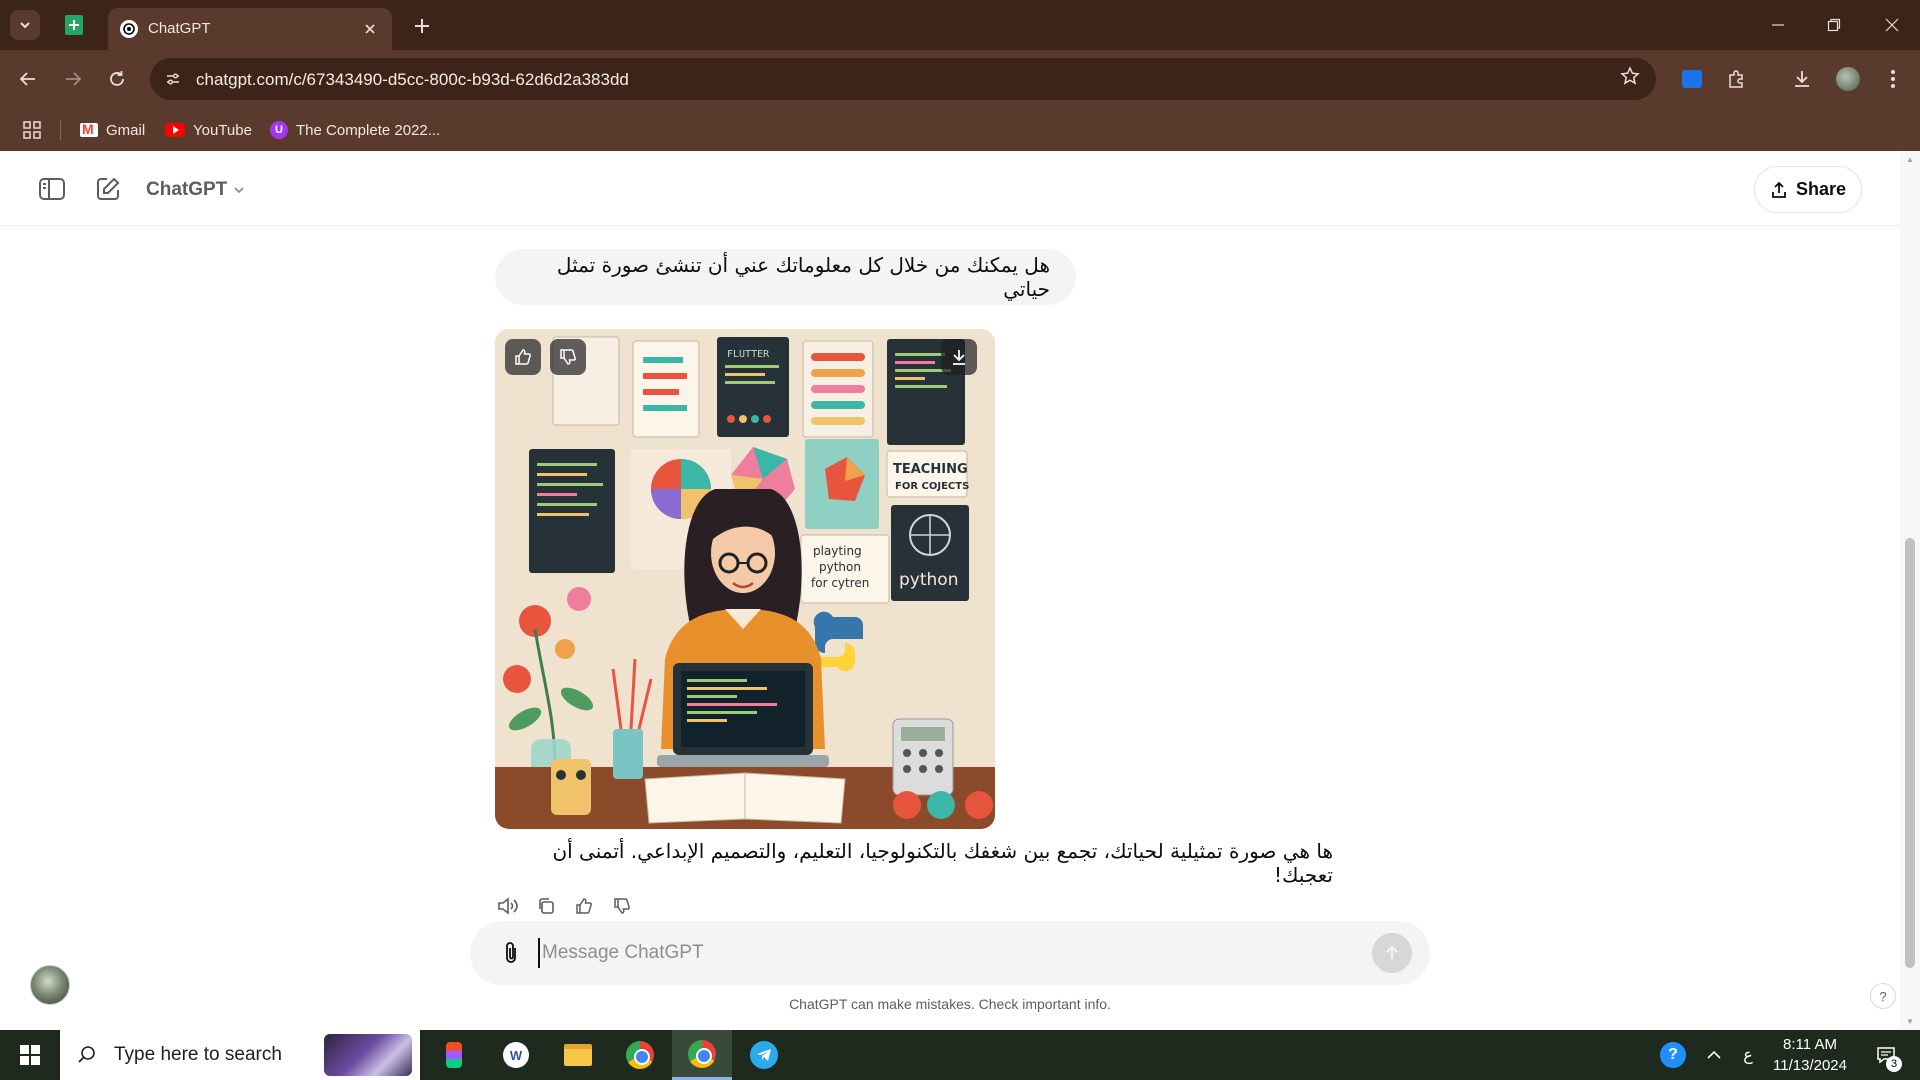  I want to click on scroll-down-icon: ▼, so click(1910, 1021).